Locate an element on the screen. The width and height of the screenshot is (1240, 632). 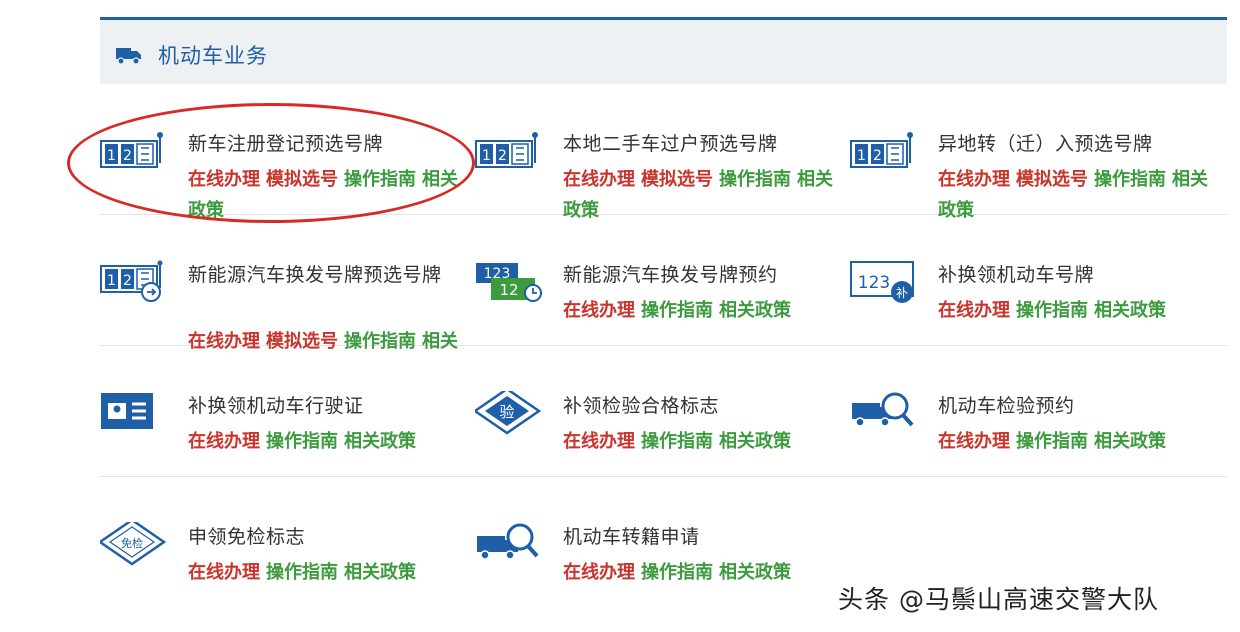
service-apply-exemption-mark: 免检 申领免检标志 在线办理 操作指南 相关政策 is located at coordinates (286, 575).